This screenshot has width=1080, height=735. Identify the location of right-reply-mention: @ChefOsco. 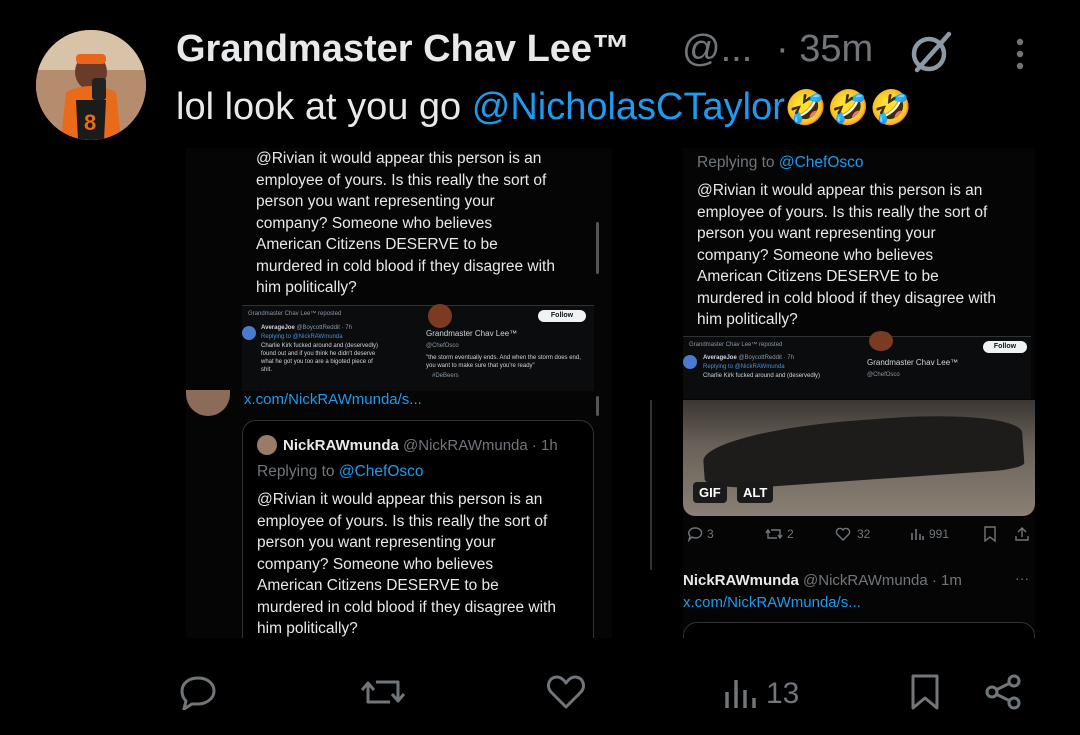
(821, 162).